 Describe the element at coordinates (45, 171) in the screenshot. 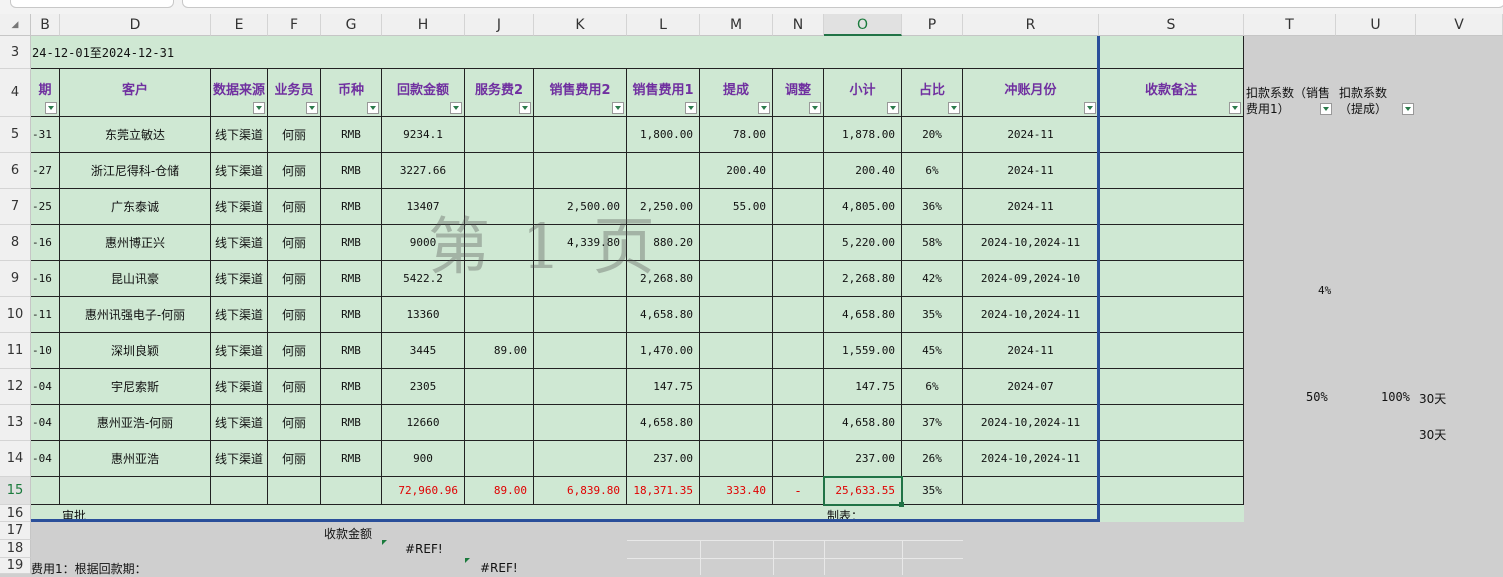

I see `table-cell-date: -27` at that location.